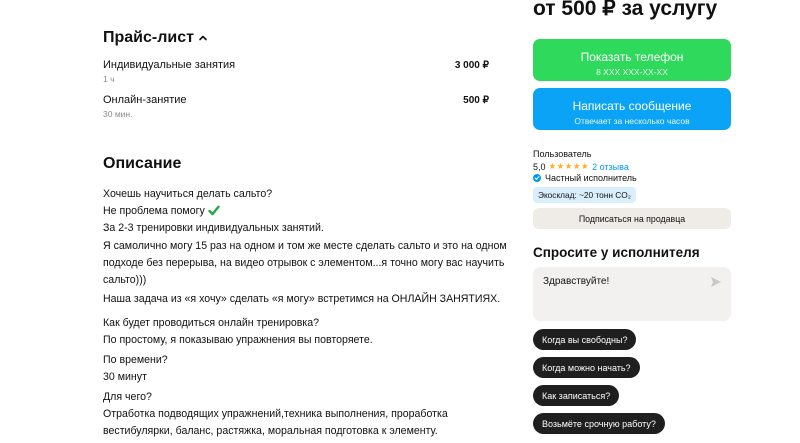 This screenshot has height=443, width=800. Describe the element at coordinates (118, 114) in the screenshot. I see `price-item-duration: 30 мин.` at that location.